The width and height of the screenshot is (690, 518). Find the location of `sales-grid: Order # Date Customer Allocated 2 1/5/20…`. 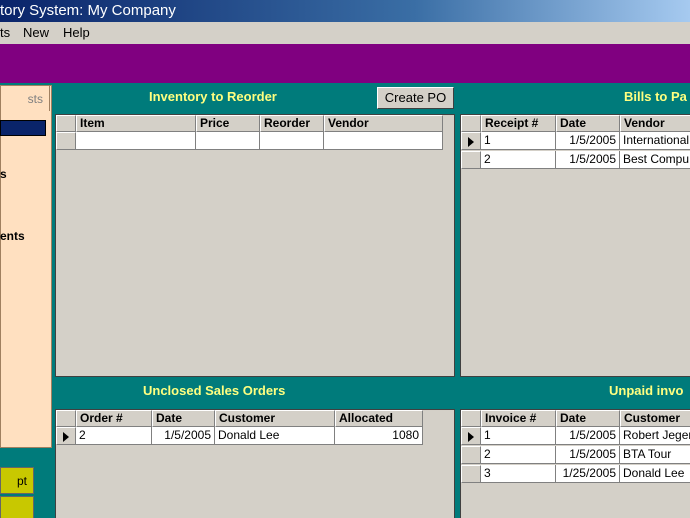

sales-grid: Order # Date Customer Allocated 2 1/5/20… is located at coordinates (255, 463).